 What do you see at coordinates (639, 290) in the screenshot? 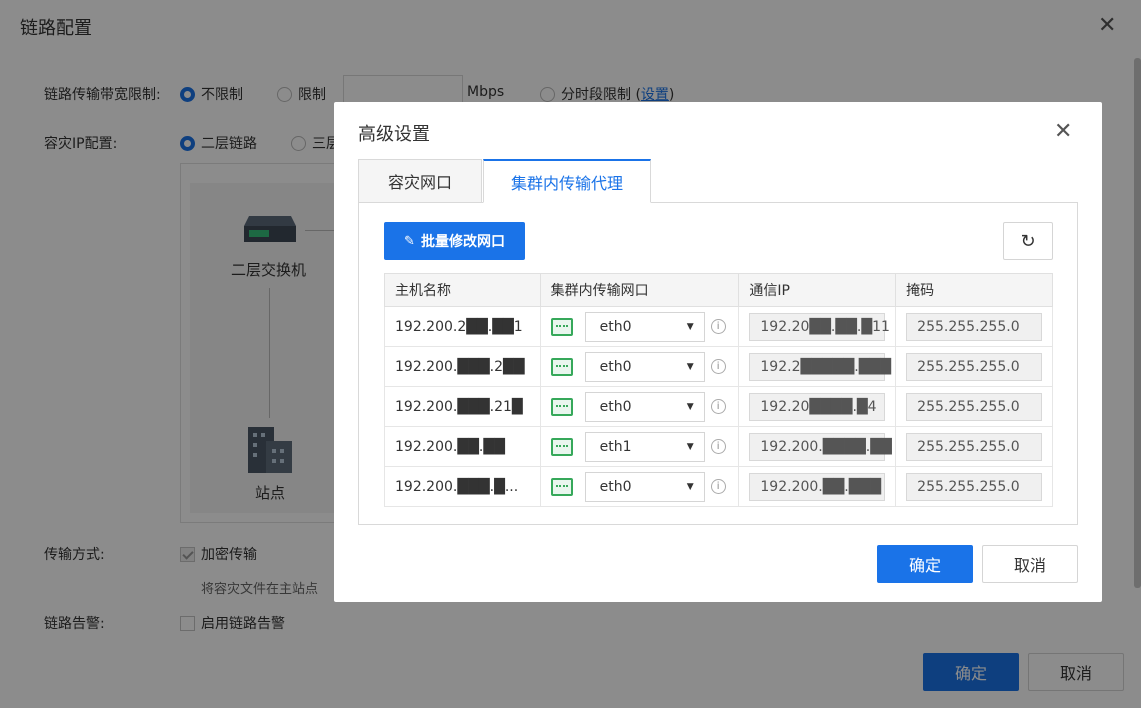
I see `column-header-nic: 集群内传输网口` at bounding box center [639, 290].